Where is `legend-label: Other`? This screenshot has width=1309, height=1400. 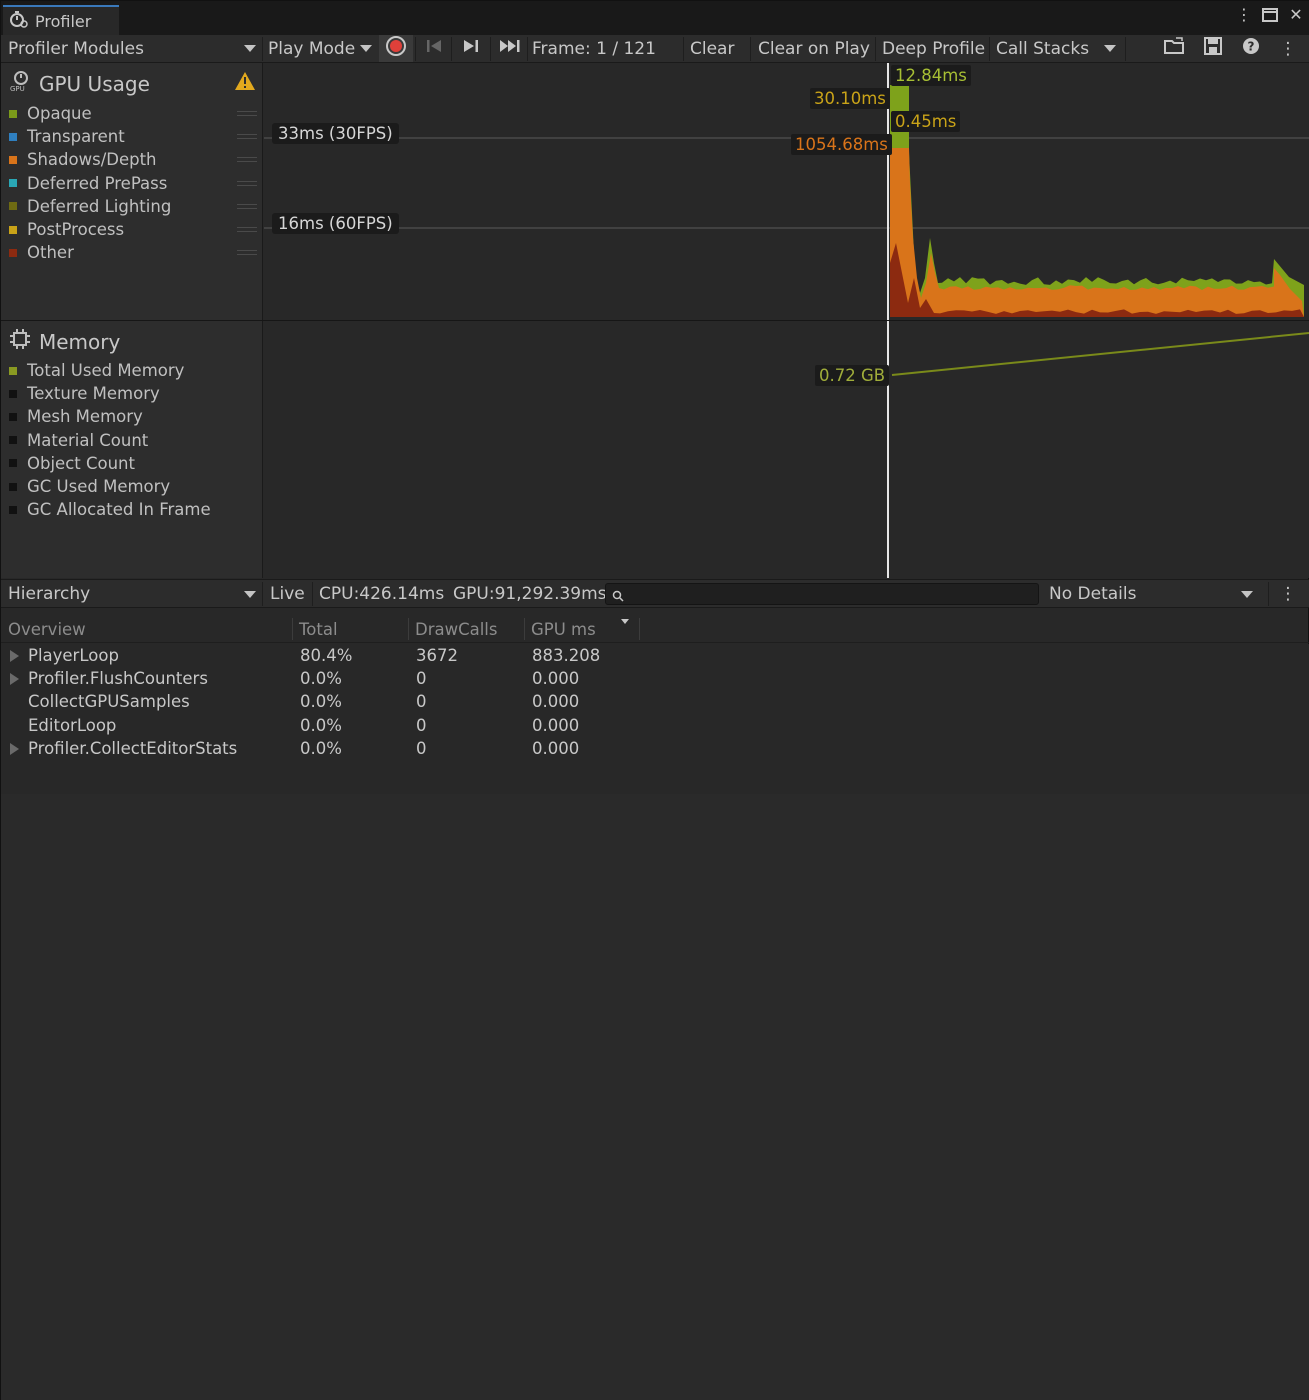 legend-label: Other is located at coordinates (50, 253).